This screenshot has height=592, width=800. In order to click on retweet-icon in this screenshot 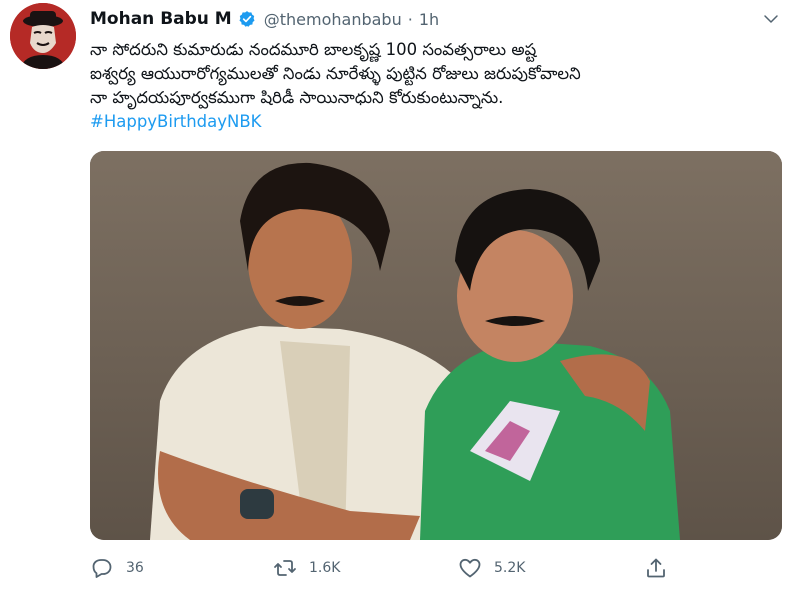, I will do `click(285, 568)`.